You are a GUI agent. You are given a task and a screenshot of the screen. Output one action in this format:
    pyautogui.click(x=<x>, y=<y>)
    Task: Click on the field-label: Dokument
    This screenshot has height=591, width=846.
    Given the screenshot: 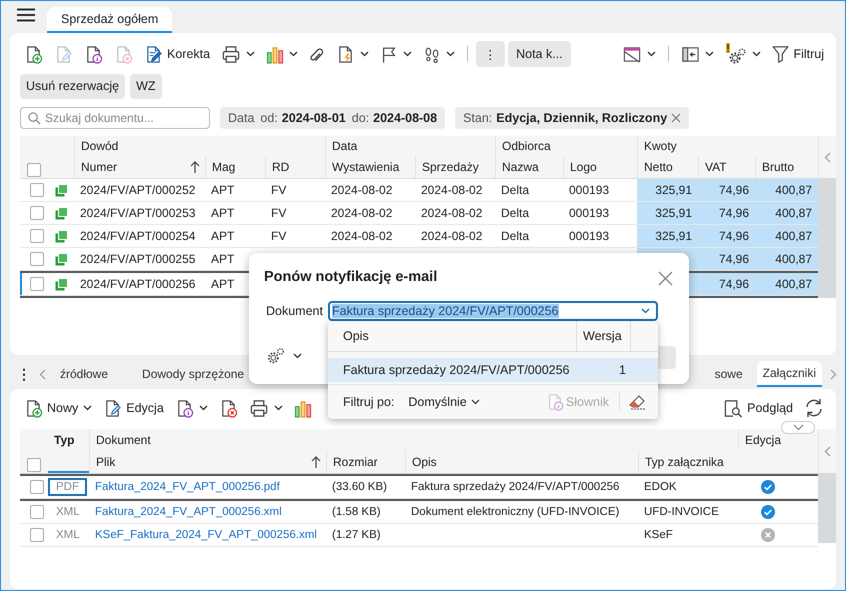 What is the action you would take?
    pyautogui.click(x=294, y=311)
    